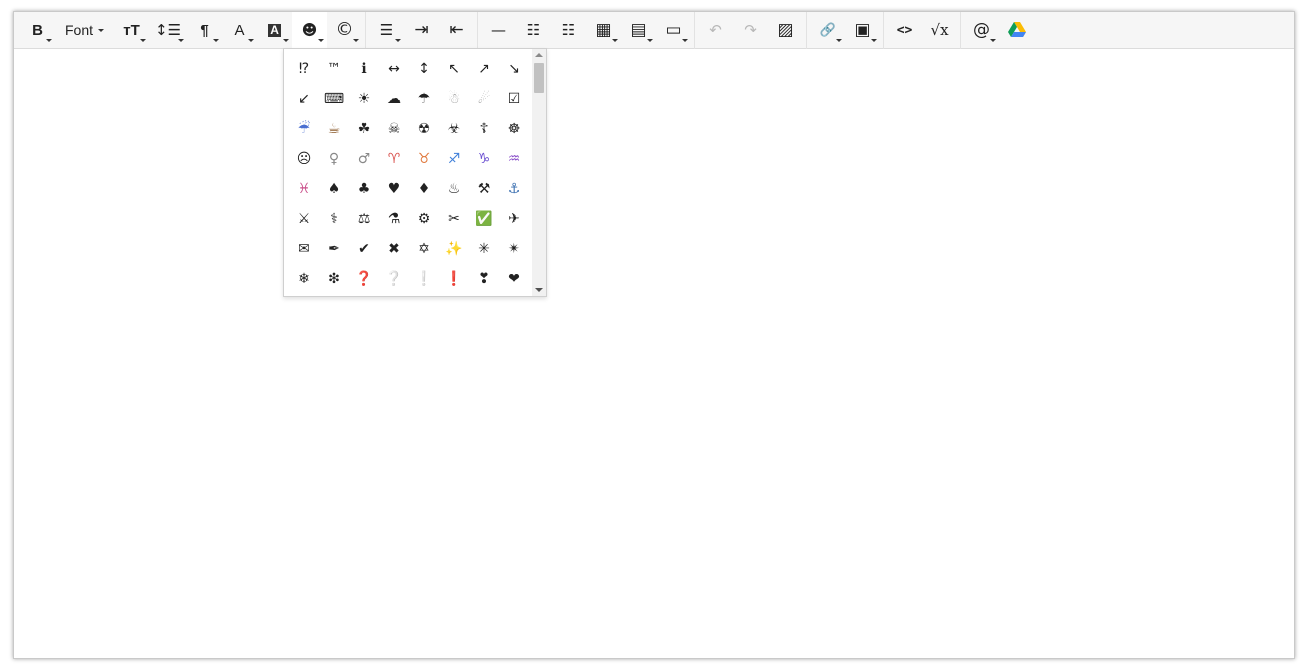 The height and width of the screenshot is (670, 1306). What do you see at coordinates (204, 30) in the screenshot?
I see `paragraph-format-button: ¶` at bounding box center [204, 30].